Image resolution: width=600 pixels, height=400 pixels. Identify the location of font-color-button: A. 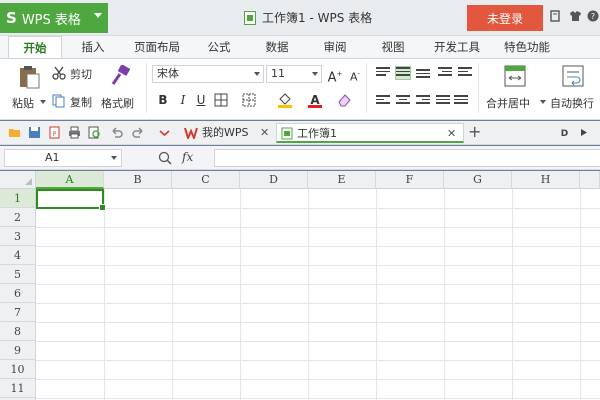
(315, 100).